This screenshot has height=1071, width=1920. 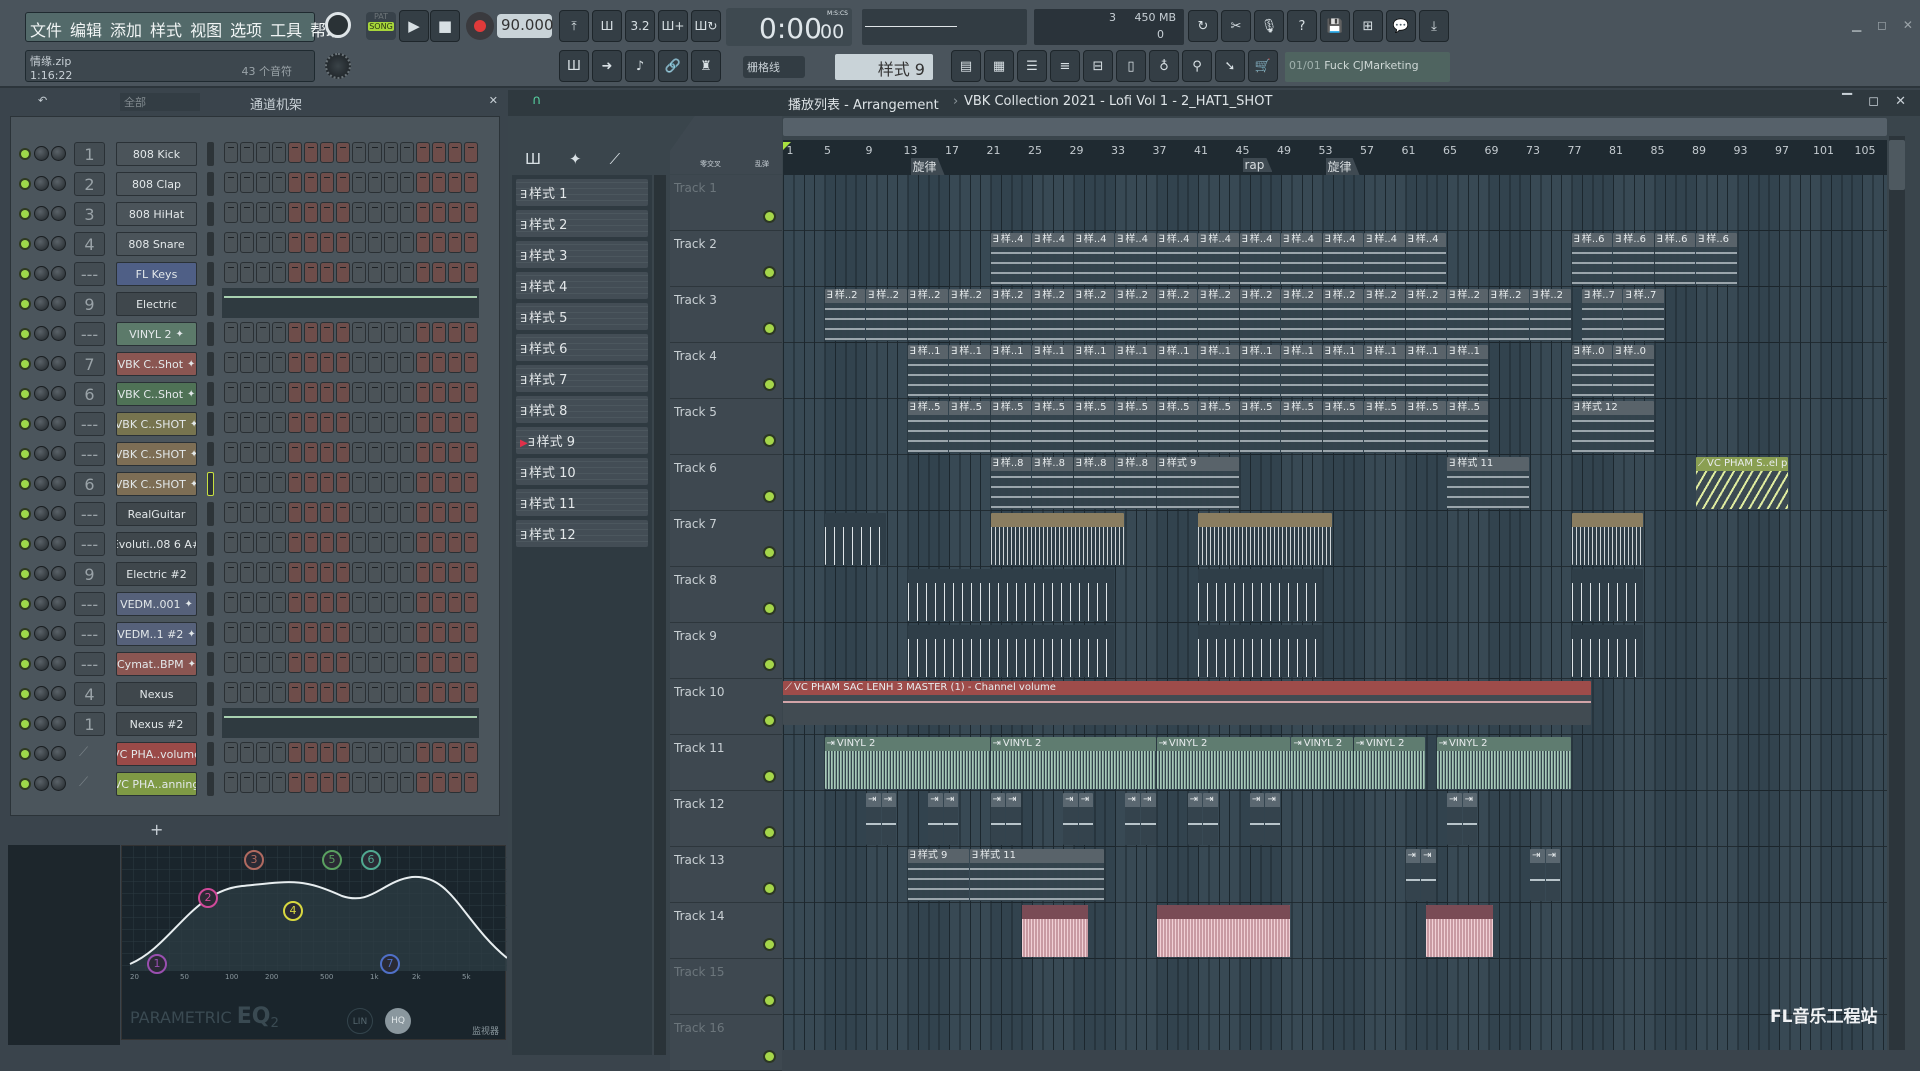 What do you see at coordinates (1335, 26) in the screenshot?
I see `toolbar-button-icon: 💾` at bounding box center [1335, 26].